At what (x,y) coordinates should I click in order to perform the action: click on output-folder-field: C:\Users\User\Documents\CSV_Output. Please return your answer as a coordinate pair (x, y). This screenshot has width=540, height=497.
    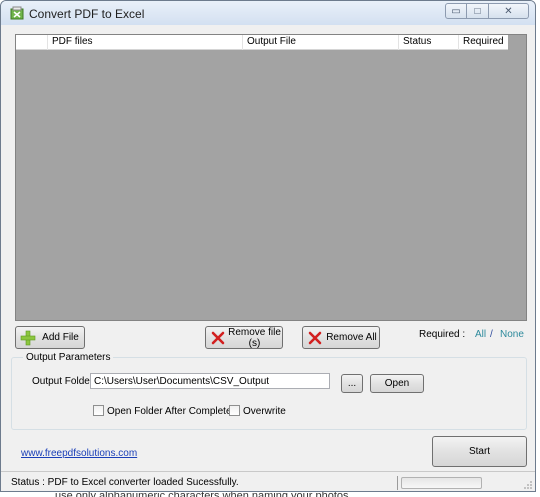
    Looking at the image, I should click on (210, 381).